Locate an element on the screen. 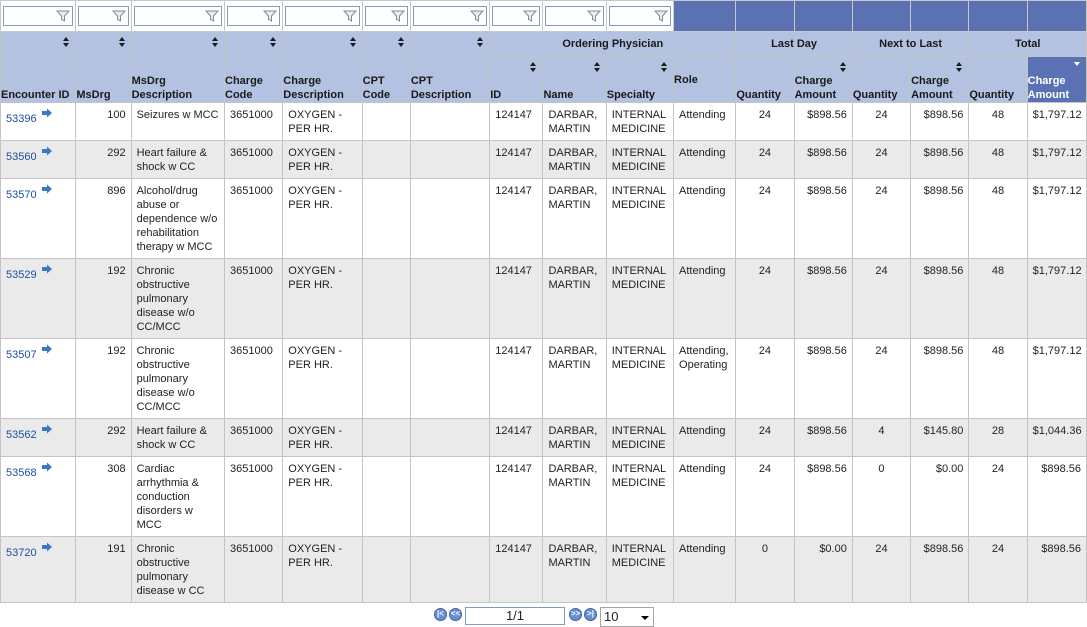 This screenshot has width=1087, height=627. column-header-physician-id: ID is located at coordinates (516, 79).